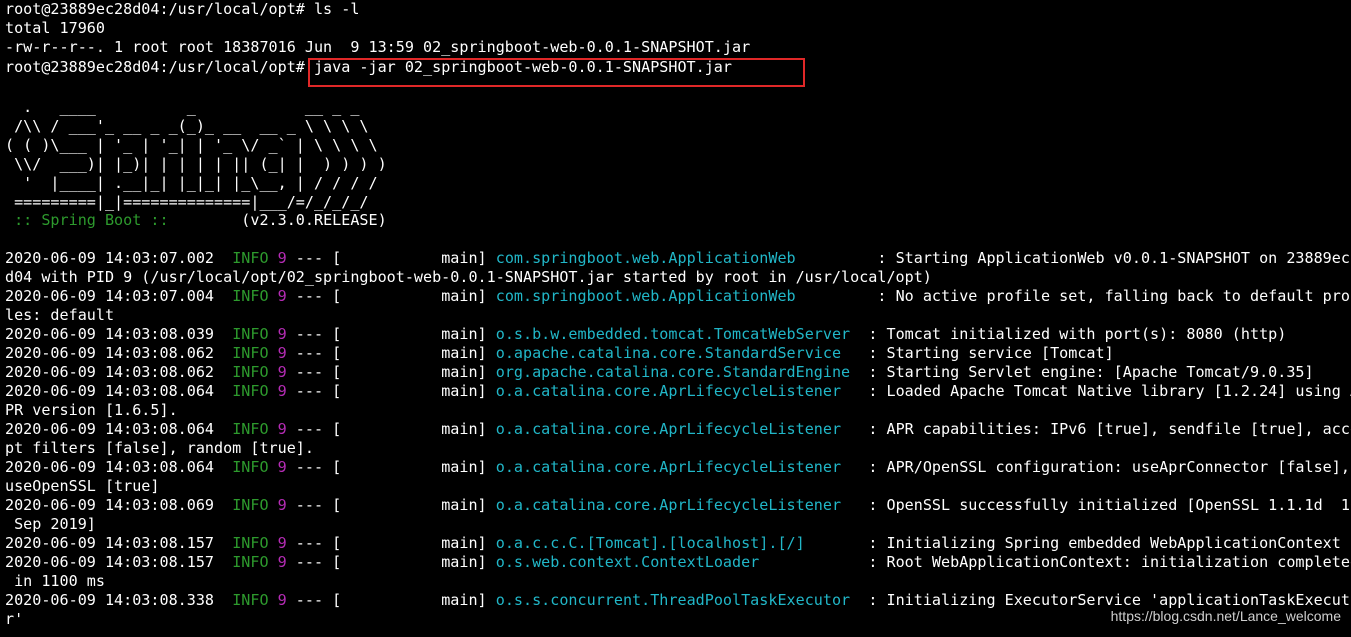 This screenshot has width=1351, height=637. What do you see at coordinates (1225, 616) in the screenshot?
I see `watermark: https://blog.csdn.net/Lance_welcome` at bounding box center [1225, 616].